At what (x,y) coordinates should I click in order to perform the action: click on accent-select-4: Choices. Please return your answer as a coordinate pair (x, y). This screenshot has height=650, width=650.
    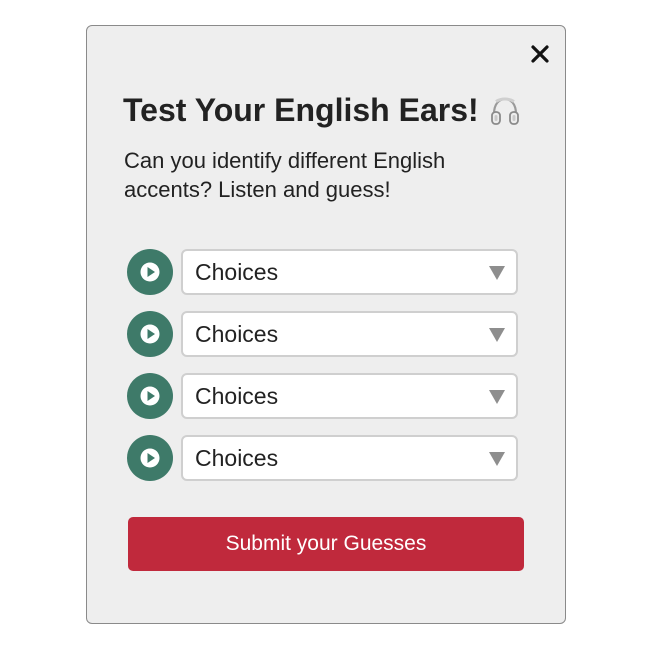
    Looking at the image, I should click on (349, 458).